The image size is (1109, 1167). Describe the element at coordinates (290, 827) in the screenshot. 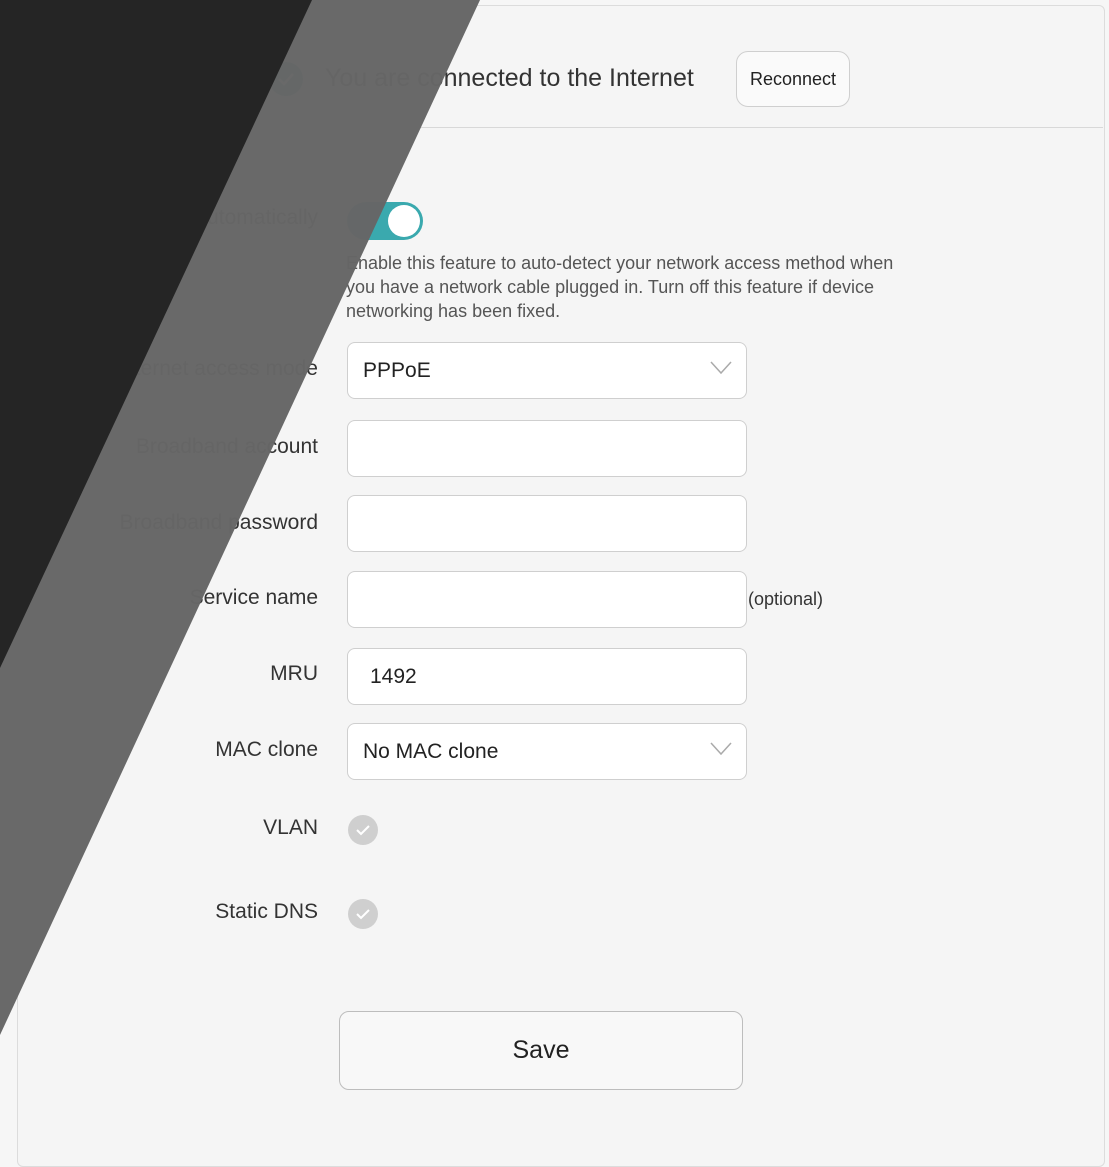

I see `vlan-label: VLAN` at that location.